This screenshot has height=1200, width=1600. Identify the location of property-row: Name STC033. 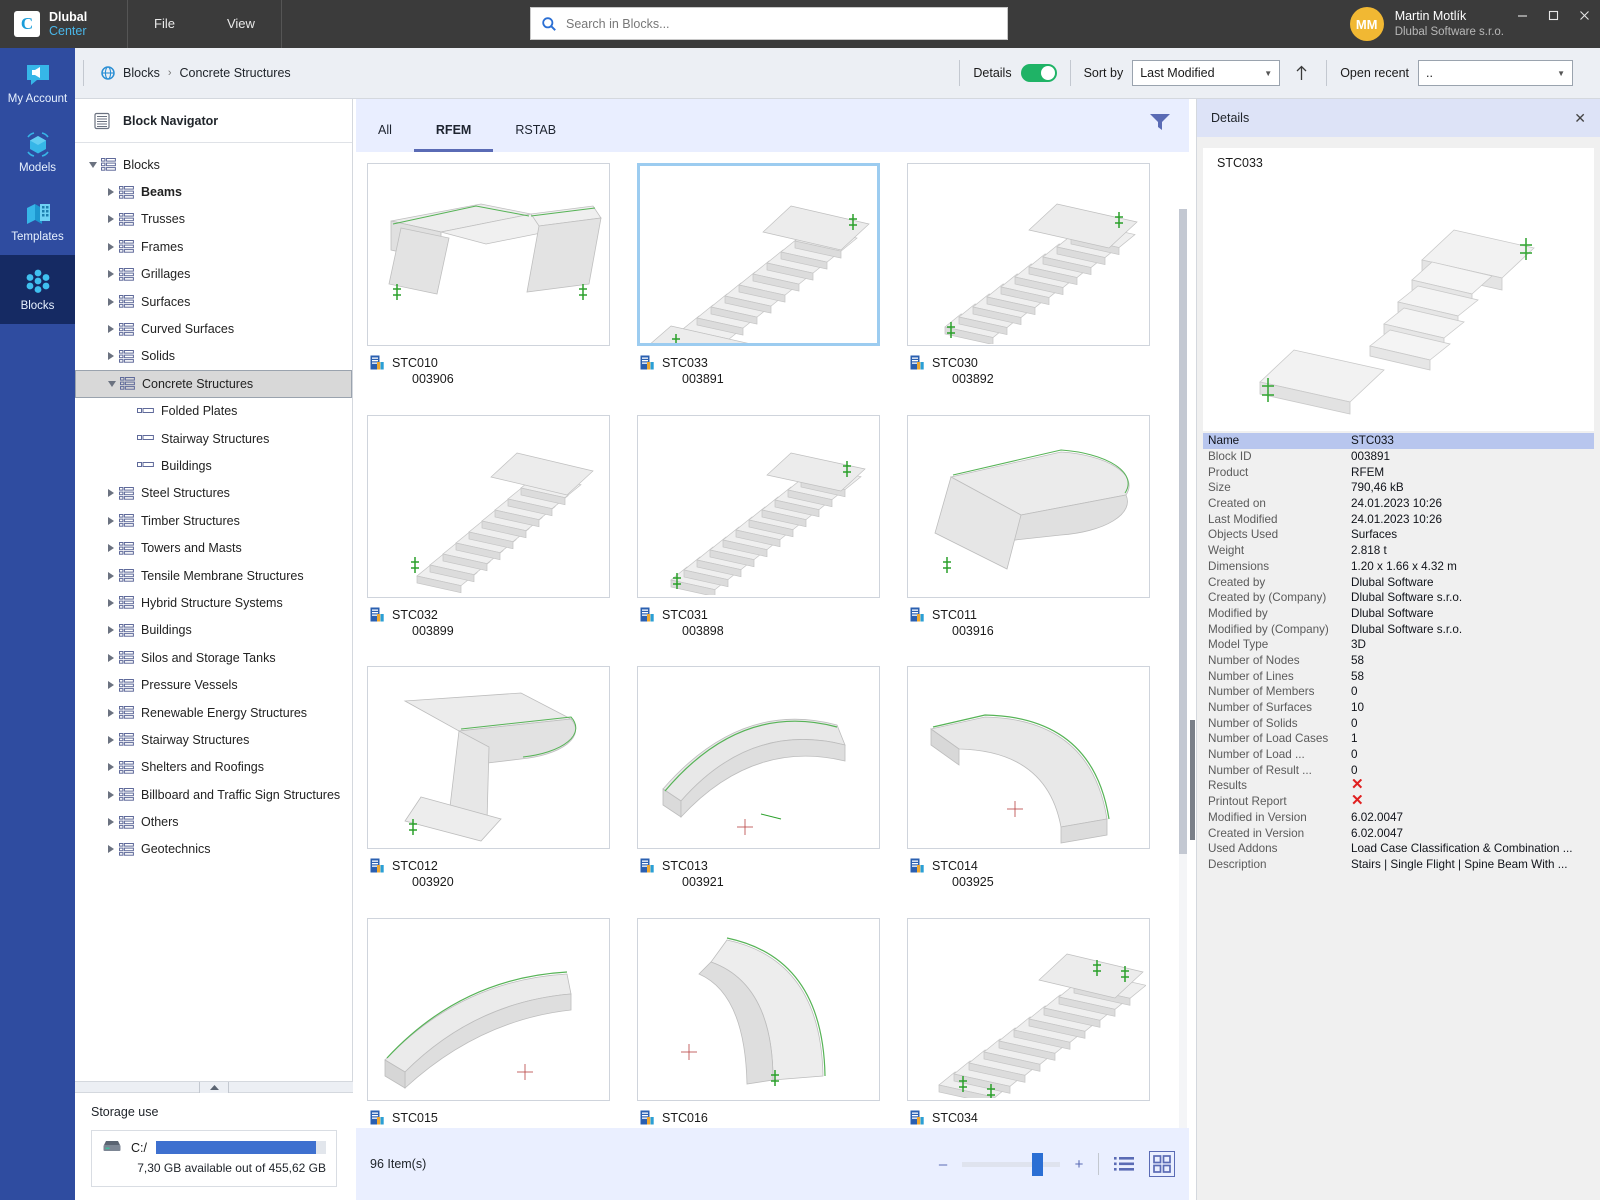
(1398, 441).